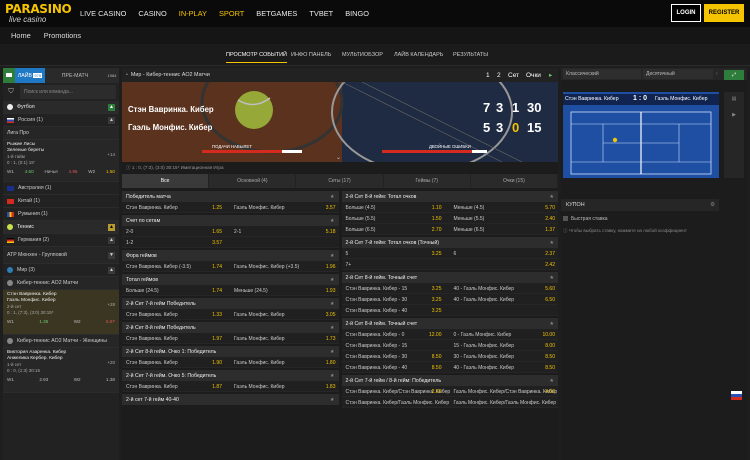 The width and height of the screenshot is (750, 460). Describe the element at coordinates (736, 395) in the screenshot. I see `russia-flag-icon` at that location.